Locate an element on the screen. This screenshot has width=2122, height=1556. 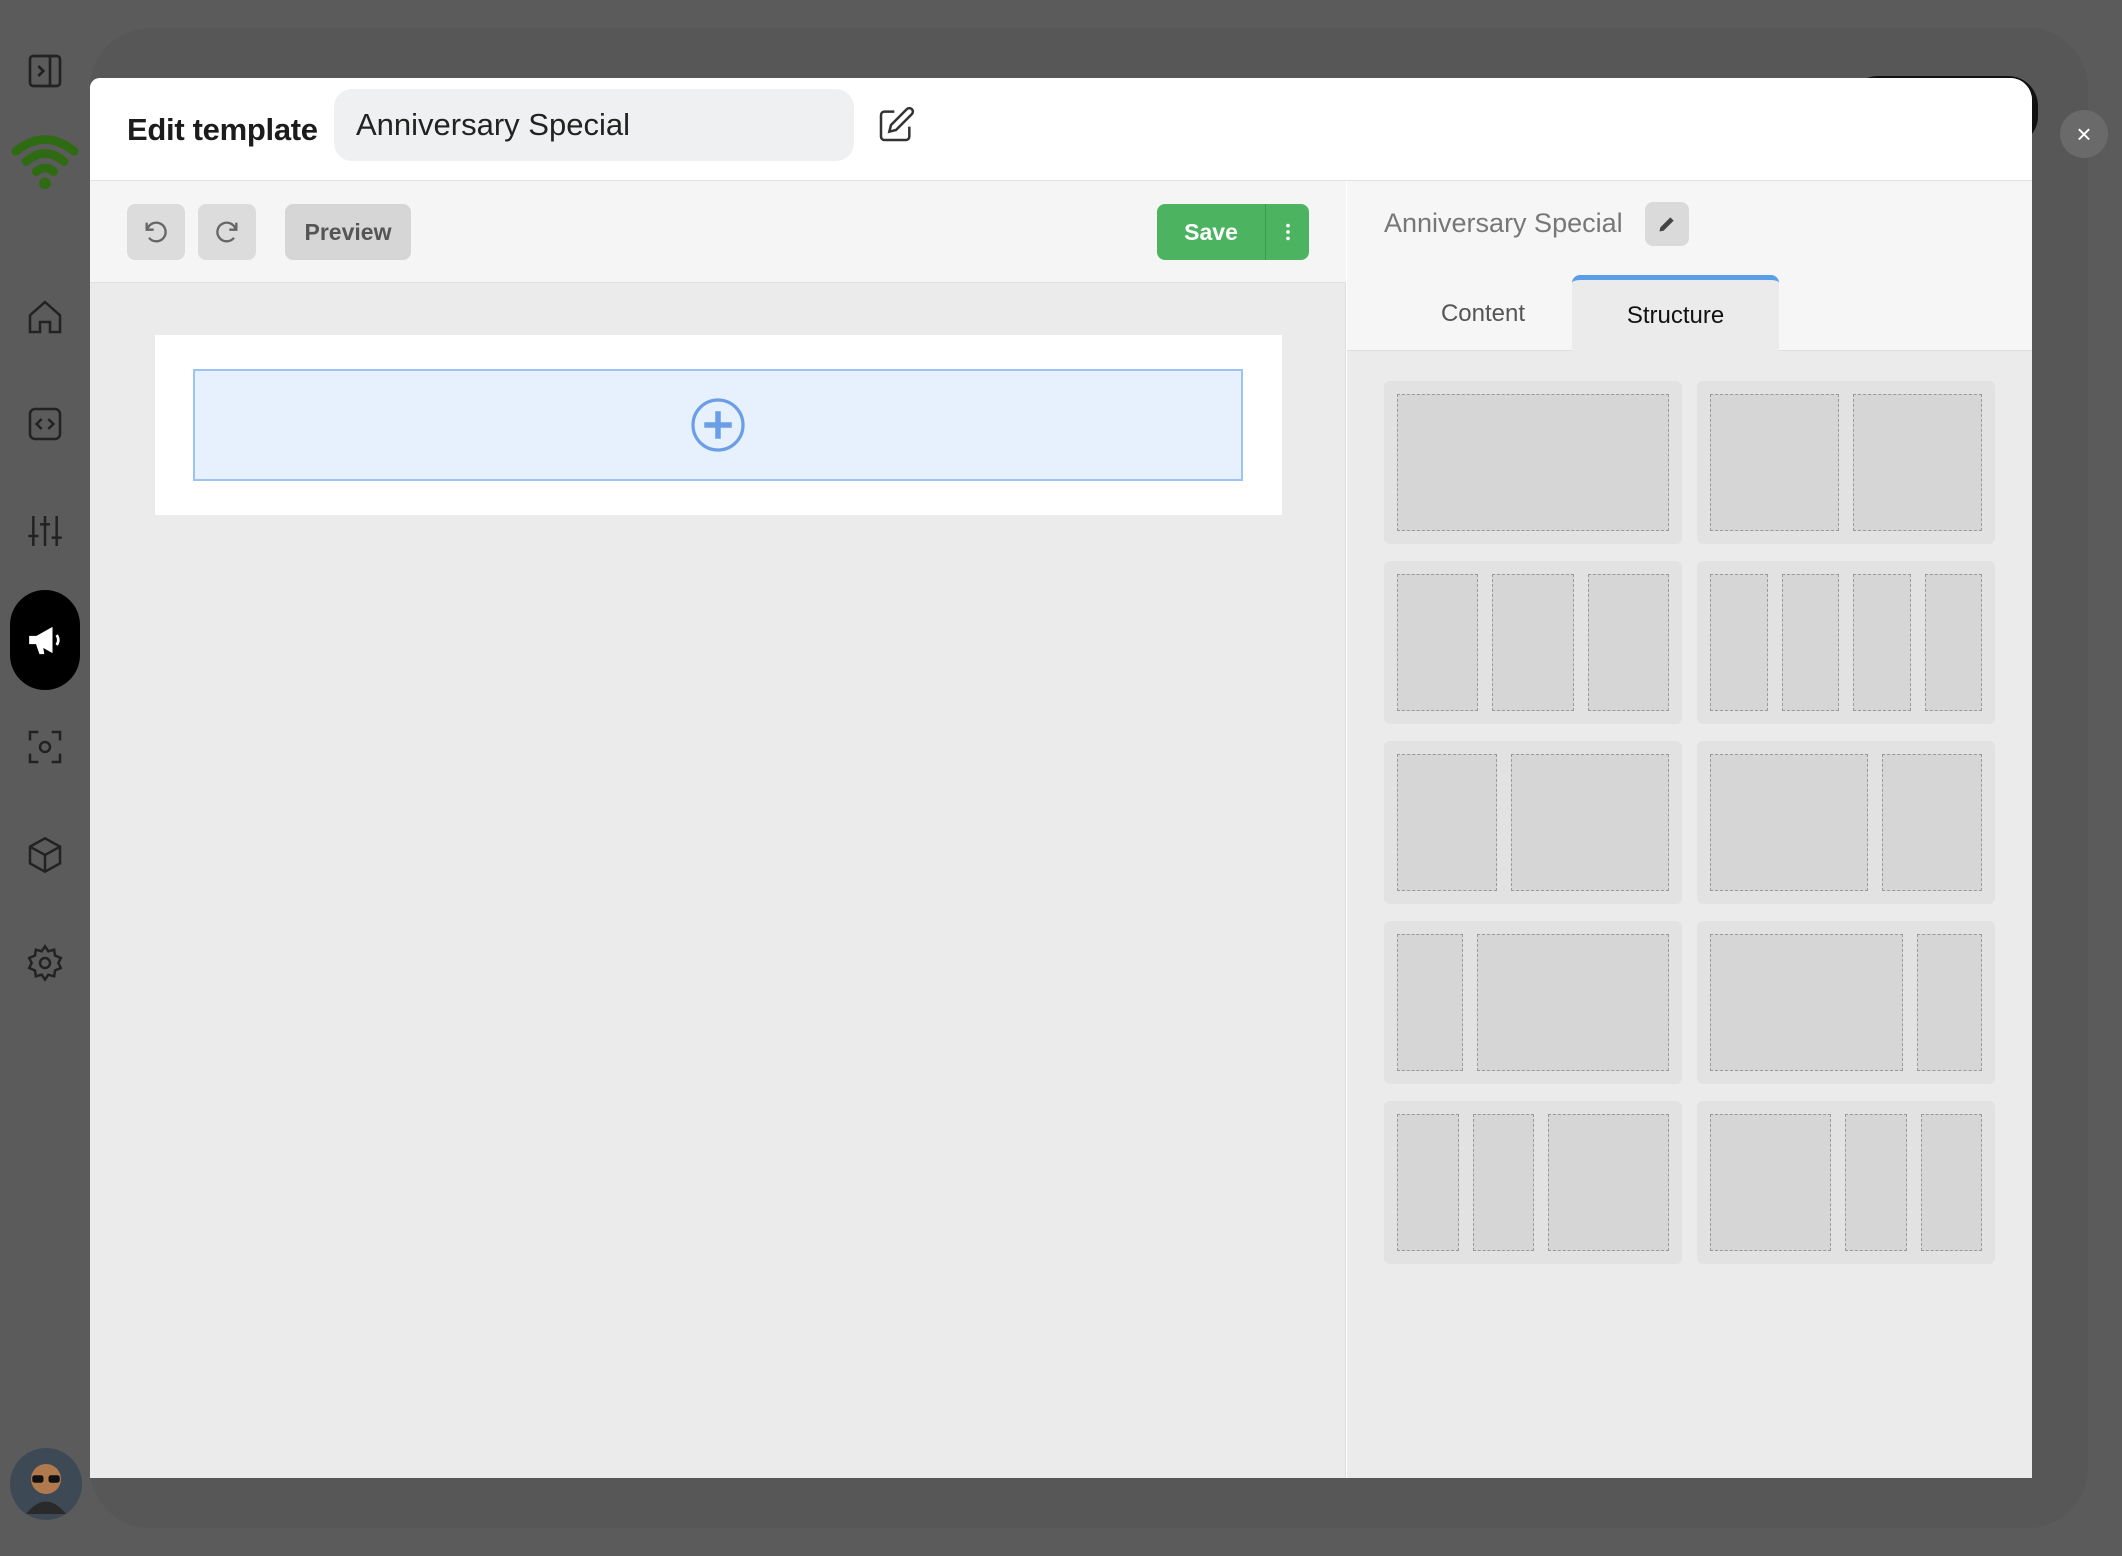
add-block-dropzone is located at coordinates (718, 425).